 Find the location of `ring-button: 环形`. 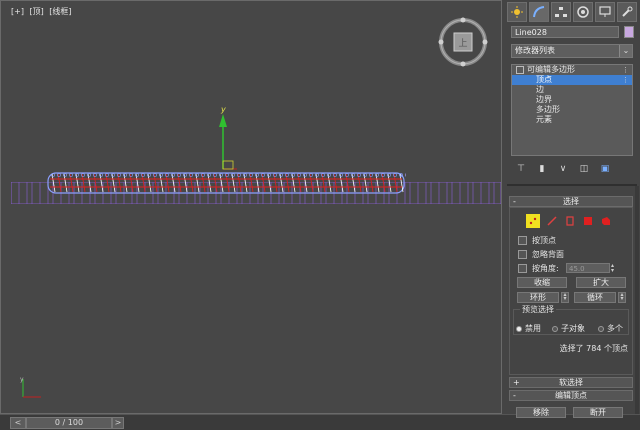

ring-button: 环形 is located at coordinates (538, 297).